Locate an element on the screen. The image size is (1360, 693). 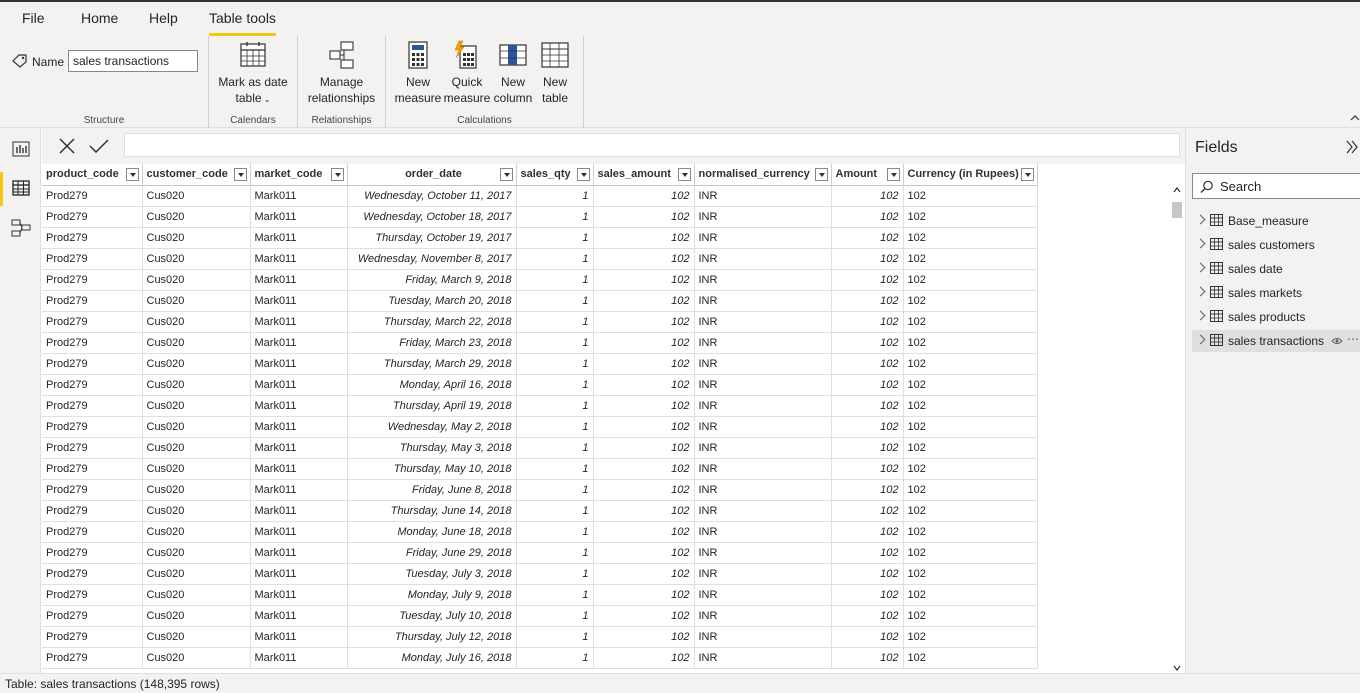
table-cell: Friday, March 9, 2018 is located at coordinates (432, 280).